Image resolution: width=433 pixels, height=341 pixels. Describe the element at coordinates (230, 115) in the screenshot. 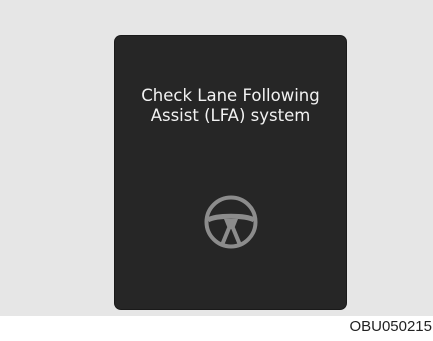

I see `warning-line-2: Assist (LFA) system` at that location.